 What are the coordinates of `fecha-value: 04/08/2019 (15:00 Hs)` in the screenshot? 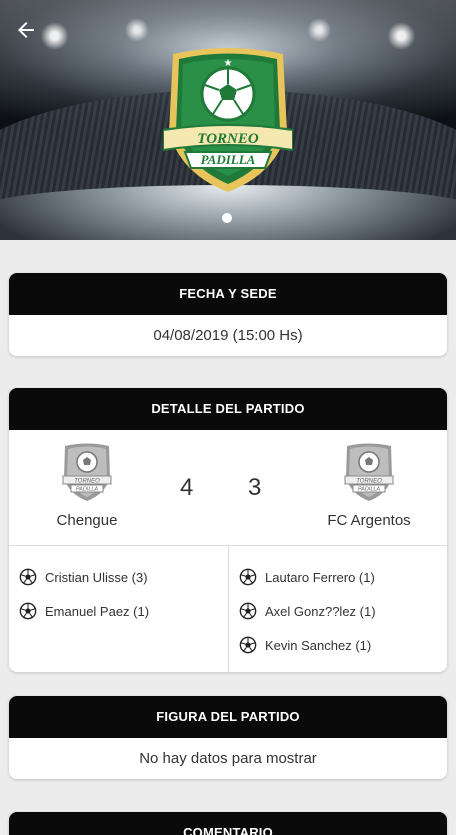 It's located at (228, 335).